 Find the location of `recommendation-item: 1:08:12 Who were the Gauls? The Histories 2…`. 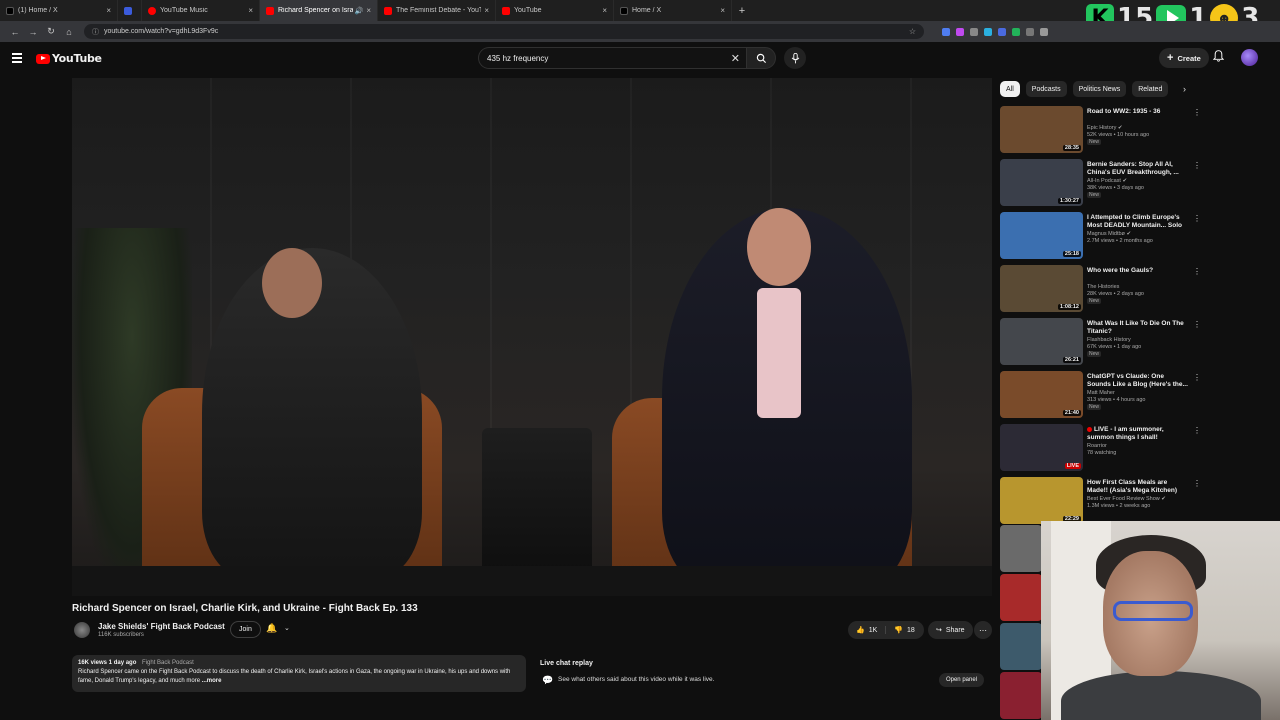

recommendation-item: 1:08:12 Who were the Gauls? The Histories 2… is located at coordinates (1100, 291).